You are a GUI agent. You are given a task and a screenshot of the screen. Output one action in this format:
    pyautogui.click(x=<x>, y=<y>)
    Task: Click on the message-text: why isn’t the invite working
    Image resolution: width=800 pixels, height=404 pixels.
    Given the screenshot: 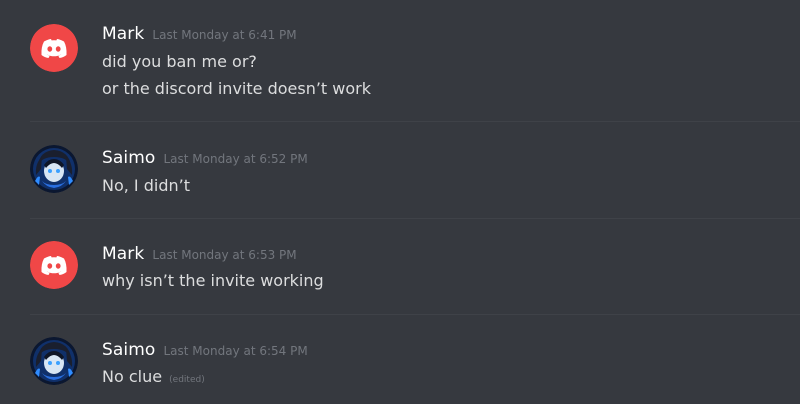 What is the action you would take?
    pyautogui.click(x=213, y=280)
    